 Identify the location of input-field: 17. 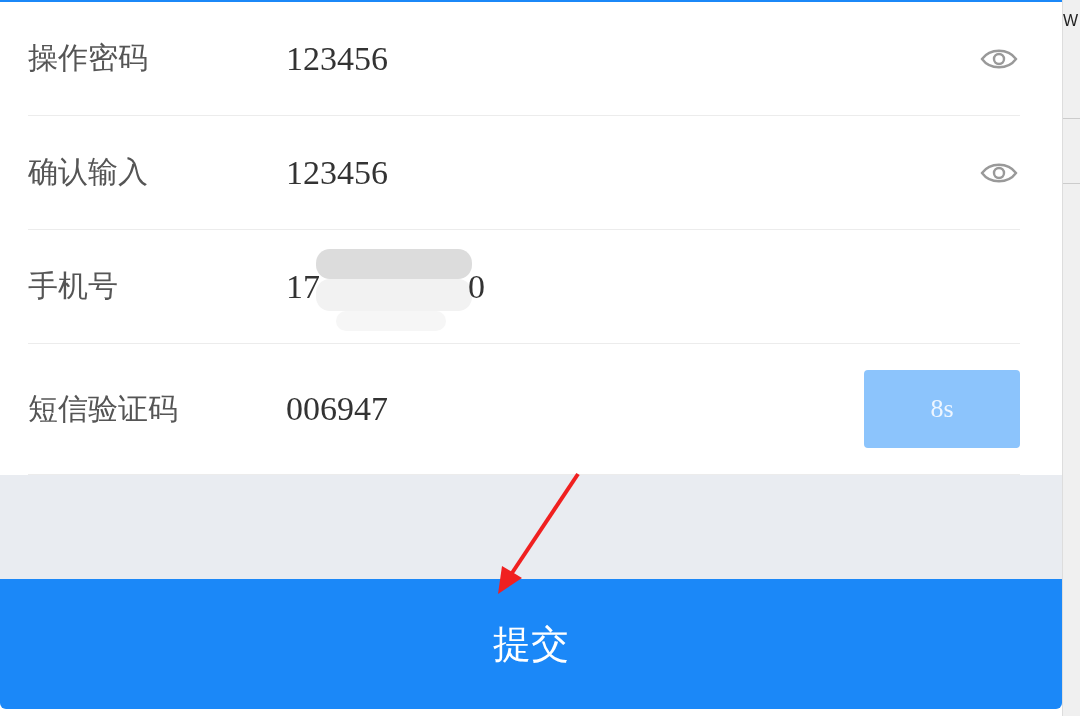
(303, 286).